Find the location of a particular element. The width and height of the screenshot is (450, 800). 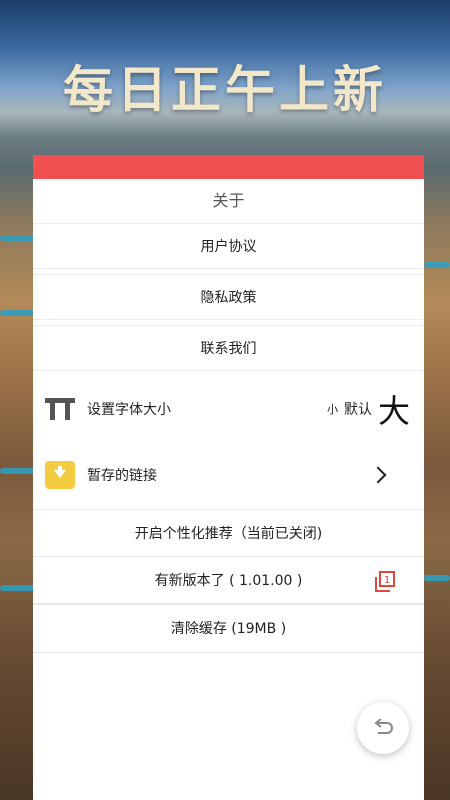

font-size-options: 小 默认 大 is located at coordinates (368, 409).